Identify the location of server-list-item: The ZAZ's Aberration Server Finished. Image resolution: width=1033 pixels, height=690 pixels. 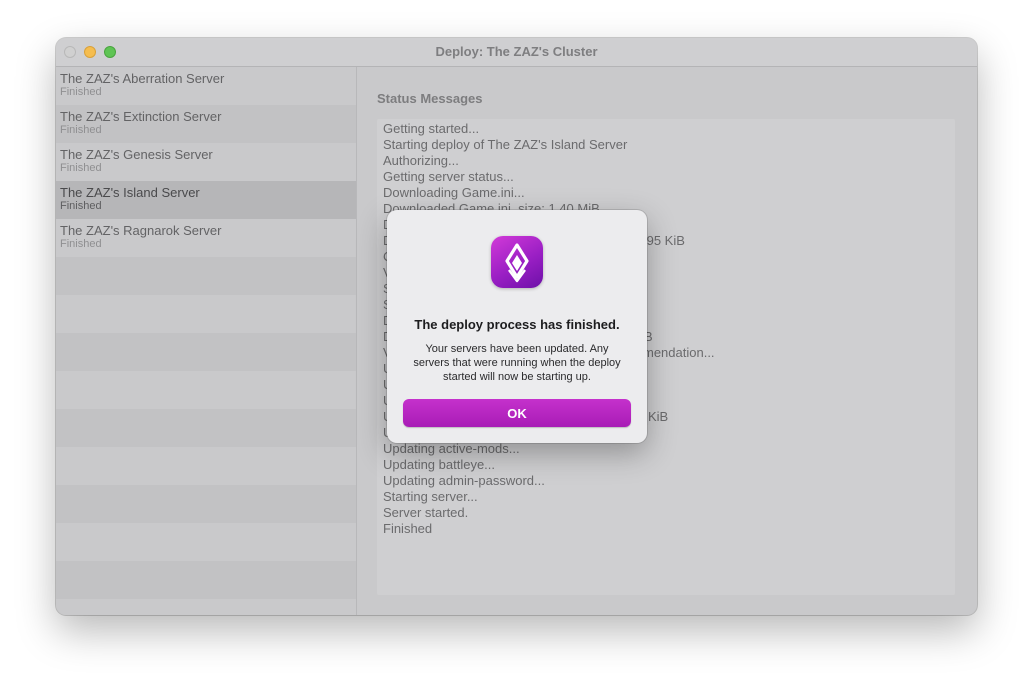
(206, 86).